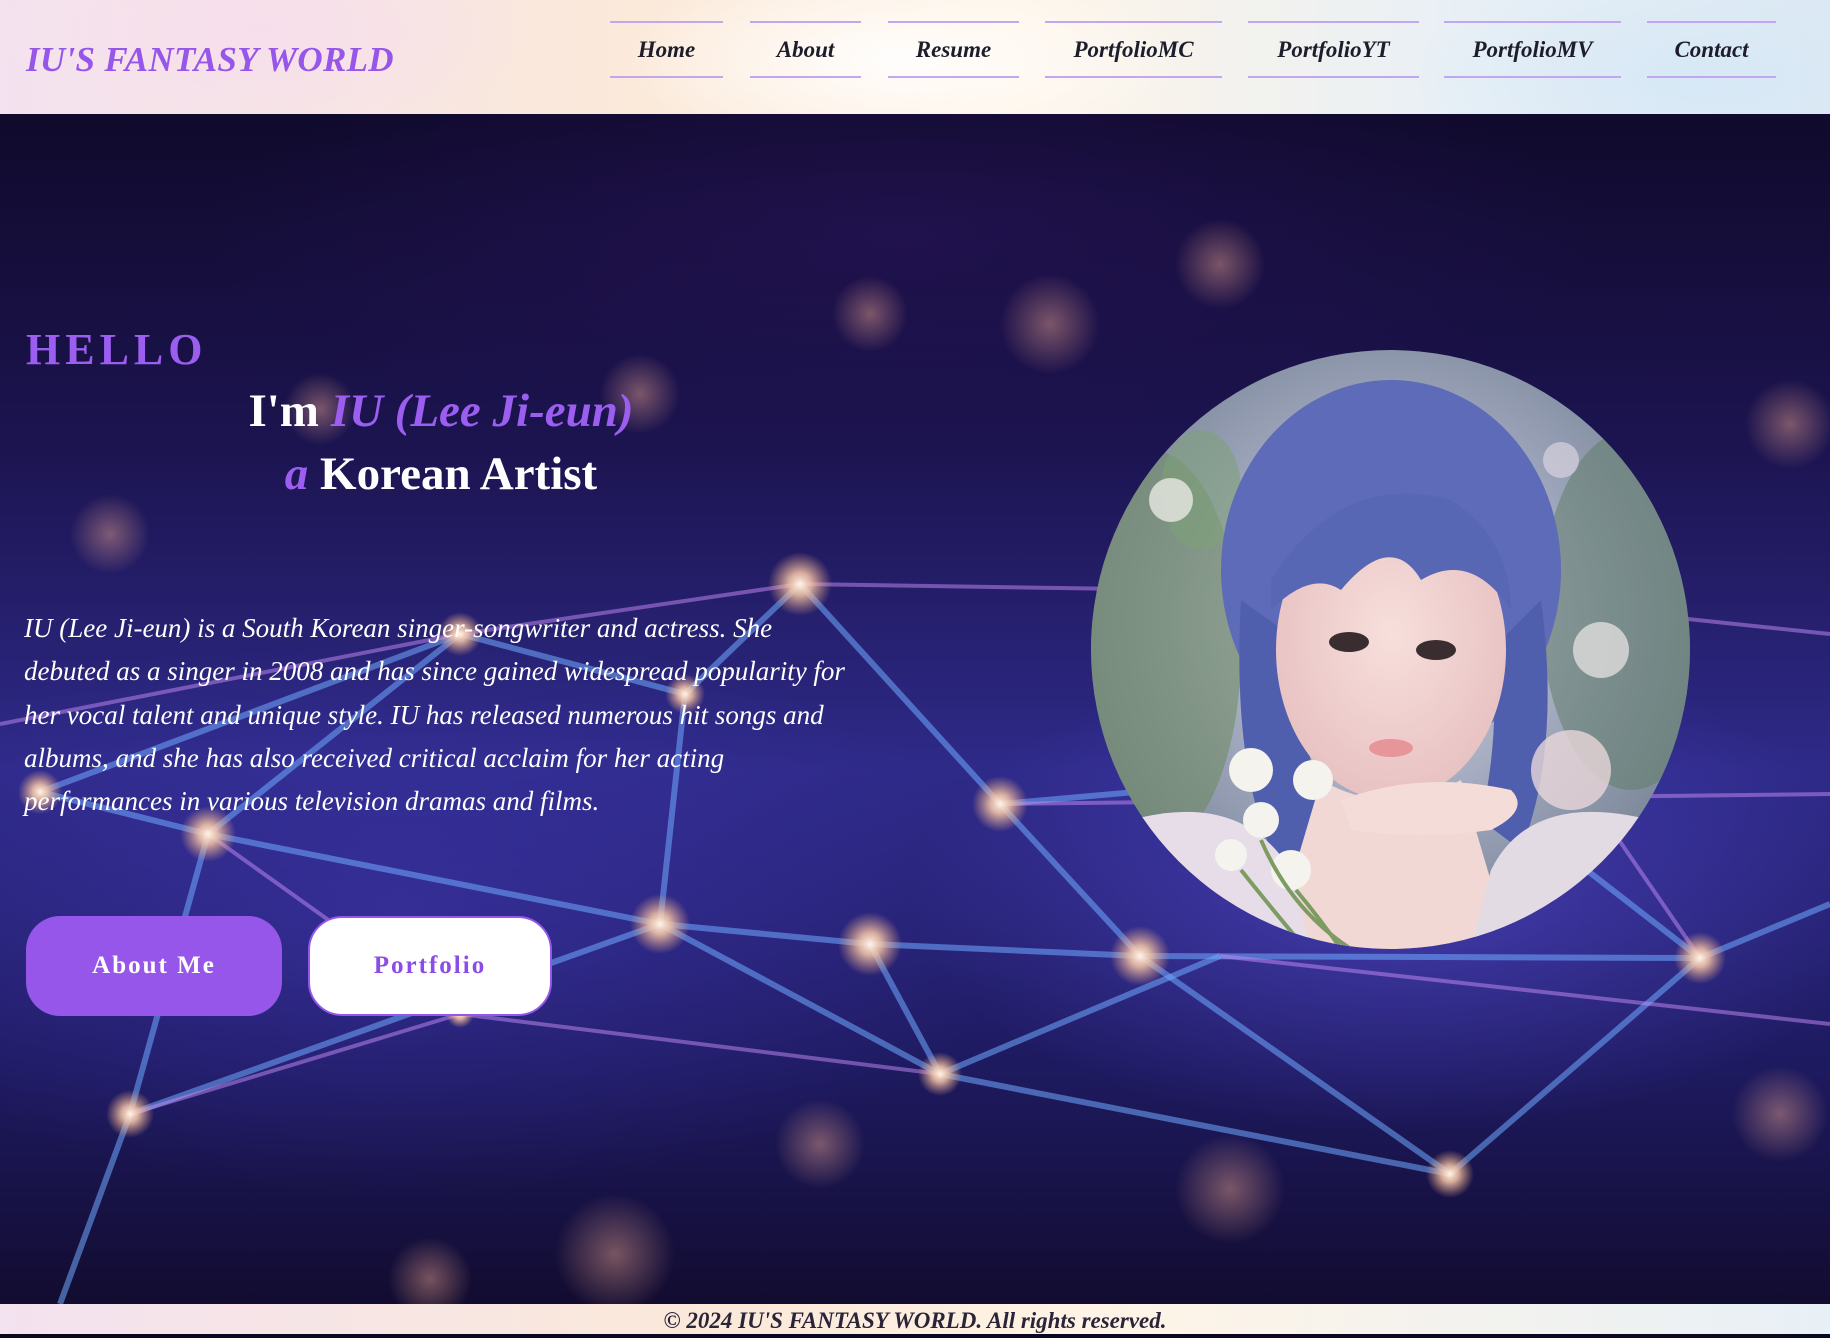  I want to click on nav-item-portfolio-yt: PortfolioYT, so click(1333, 49).